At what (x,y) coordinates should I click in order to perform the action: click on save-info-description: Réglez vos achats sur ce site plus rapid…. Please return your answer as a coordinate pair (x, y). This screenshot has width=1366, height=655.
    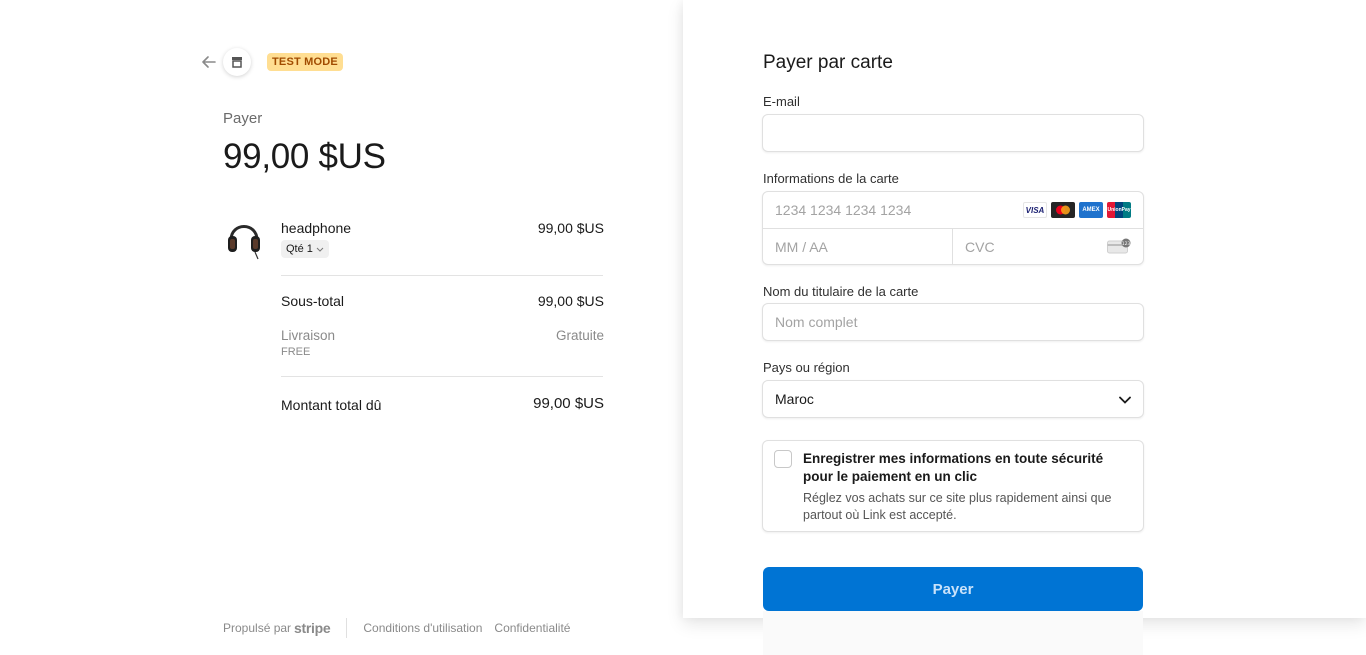
    Looking at the image, I should click on (957, 506).